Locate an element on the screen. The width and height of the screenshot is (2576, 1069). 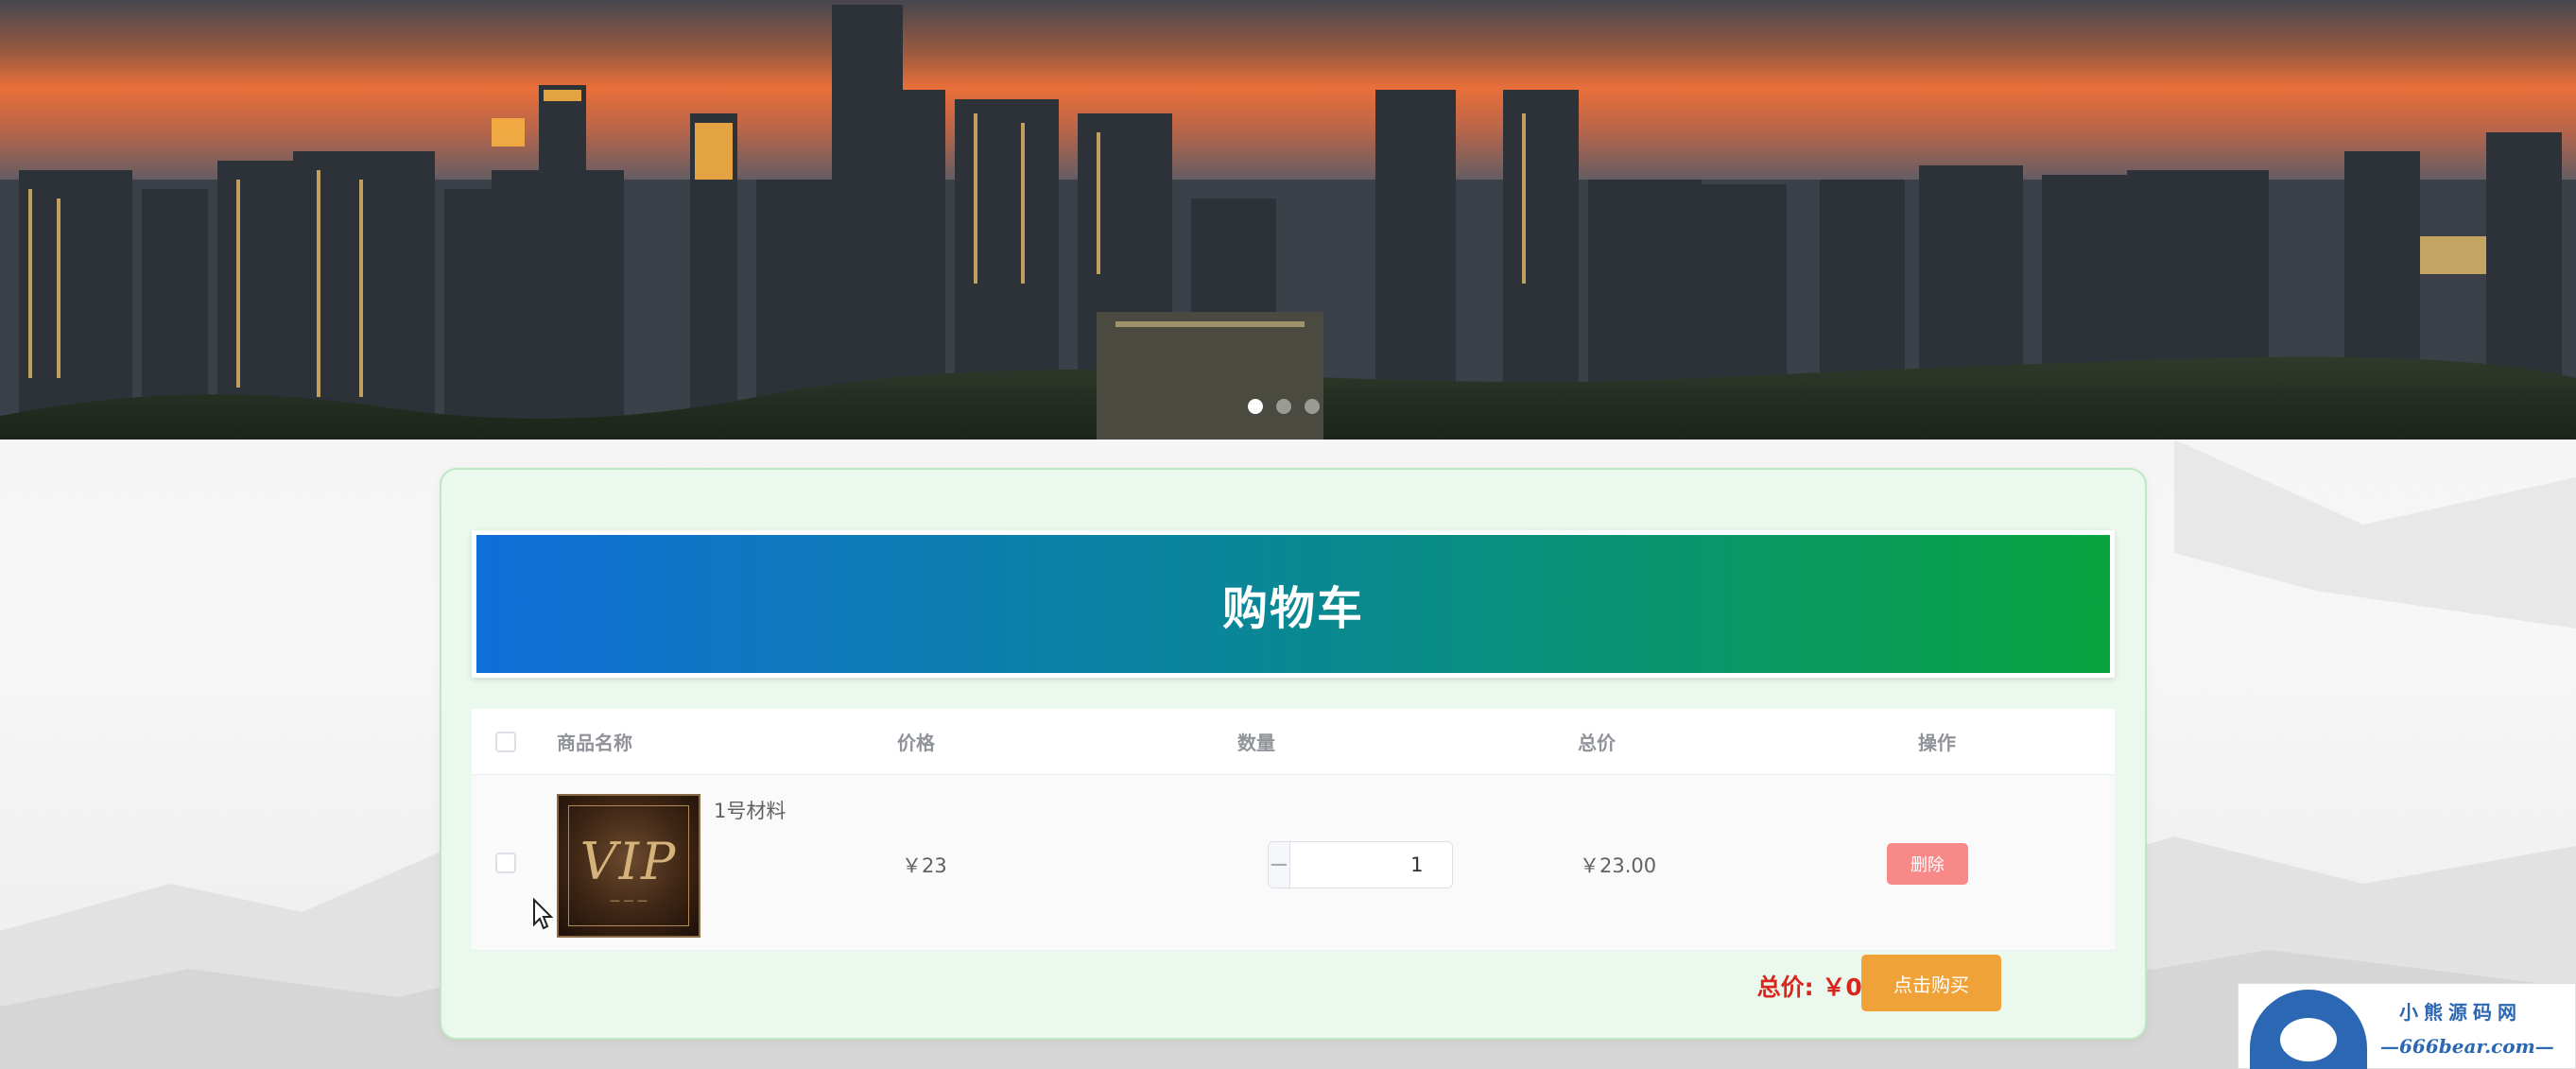
carousel-dots is located at coordinates (1284, 406).